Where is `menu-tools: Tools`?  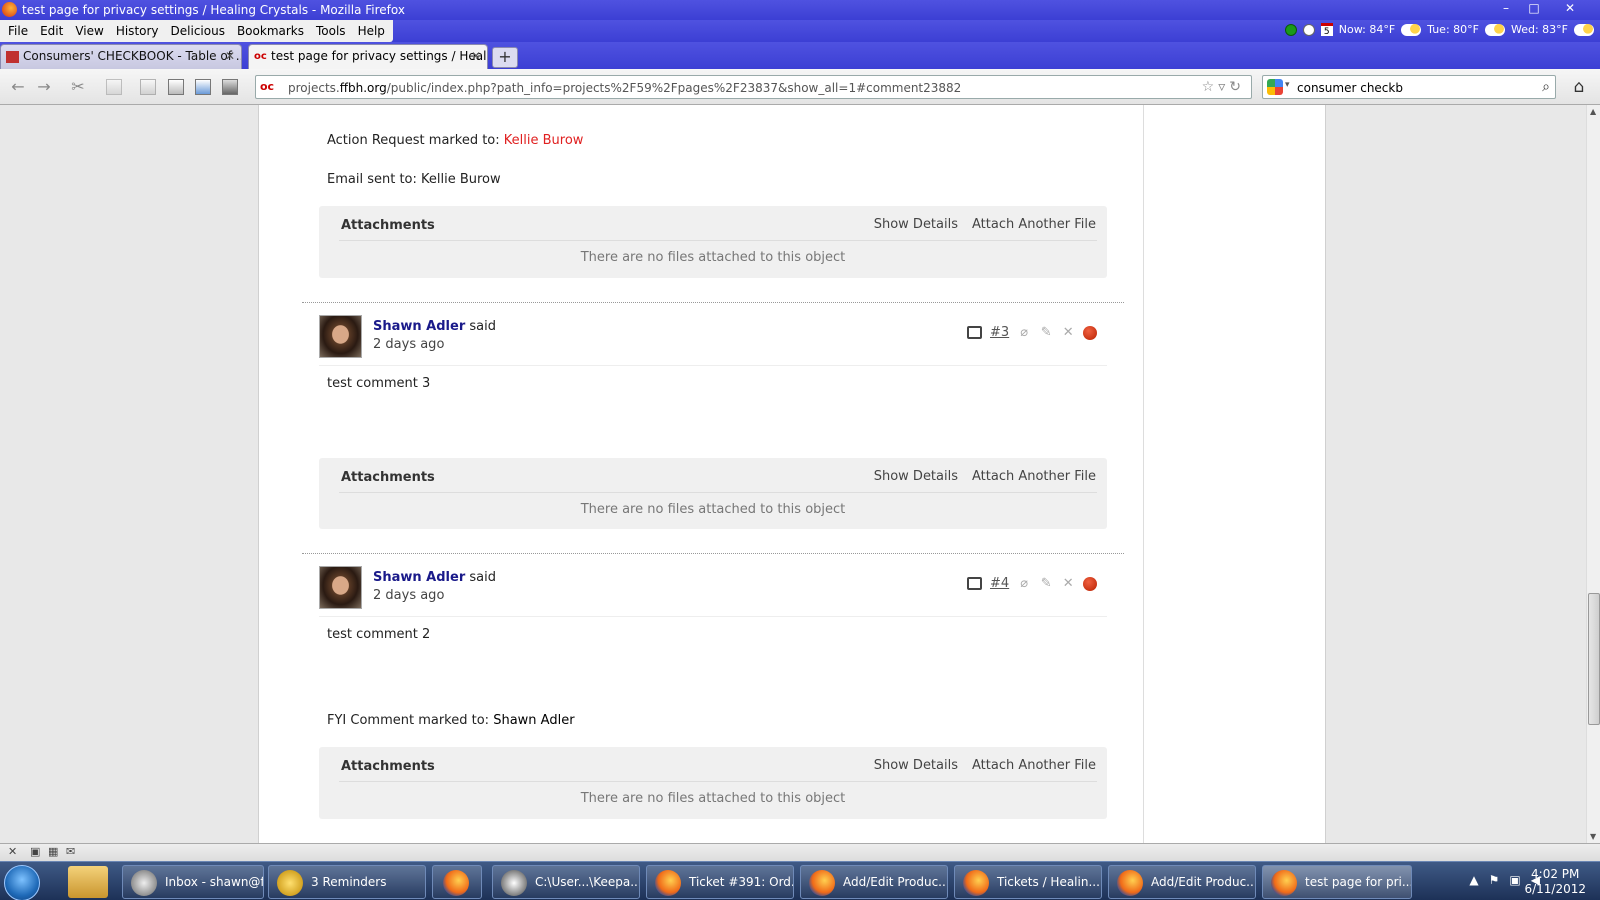
menu-tools: Tools is located at coordinates (331, 31).